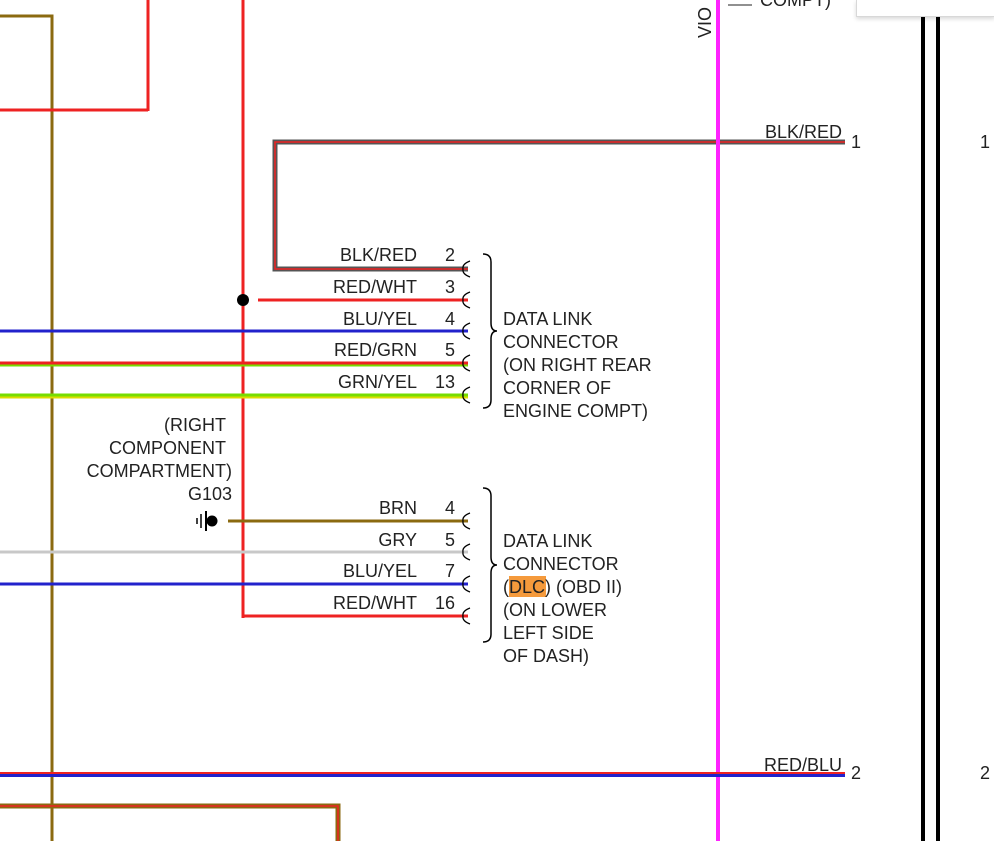 The width and height of the screenshot is (994, 841). Describe the element at coordinates (803, 132) in the screenshot. I see `right-wire-label: BLK/RED` at that location.